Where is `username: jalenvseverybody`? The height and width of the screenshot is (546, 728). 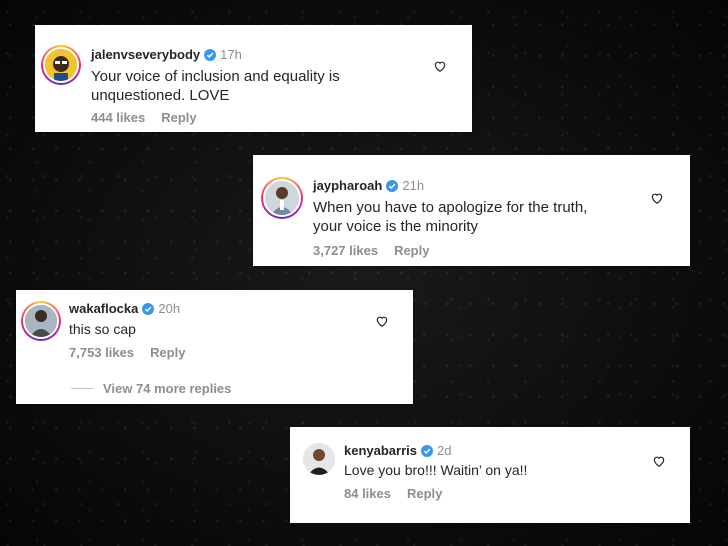
username: jalenvseverybody is located at coordinates (145, 54).